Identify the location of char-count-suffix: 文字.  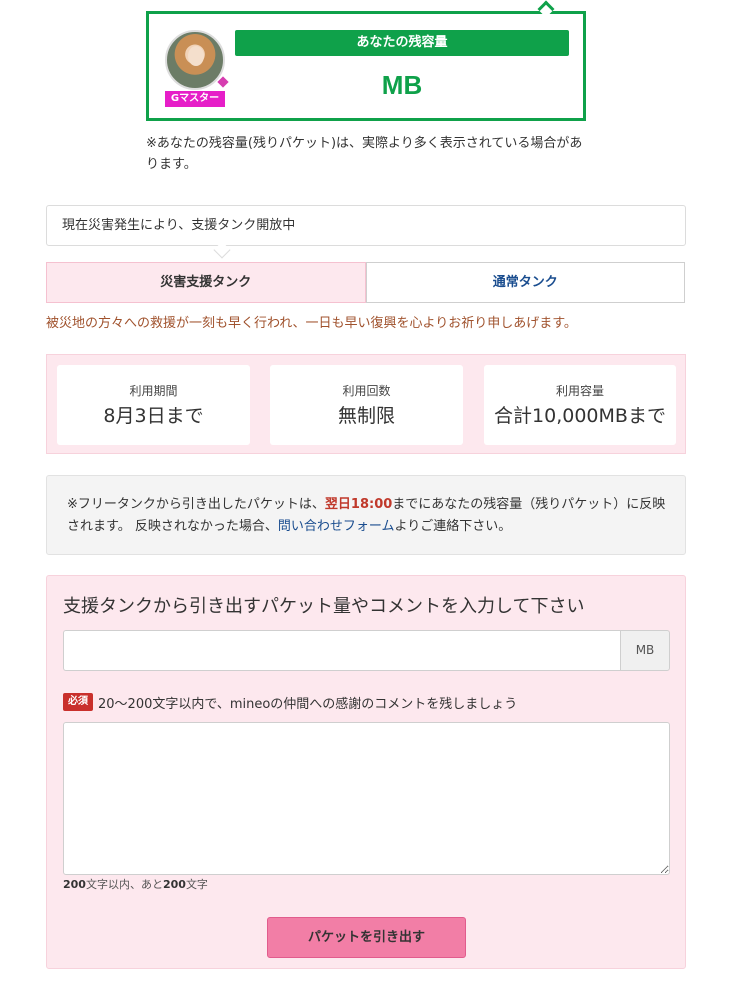
(196, 884).